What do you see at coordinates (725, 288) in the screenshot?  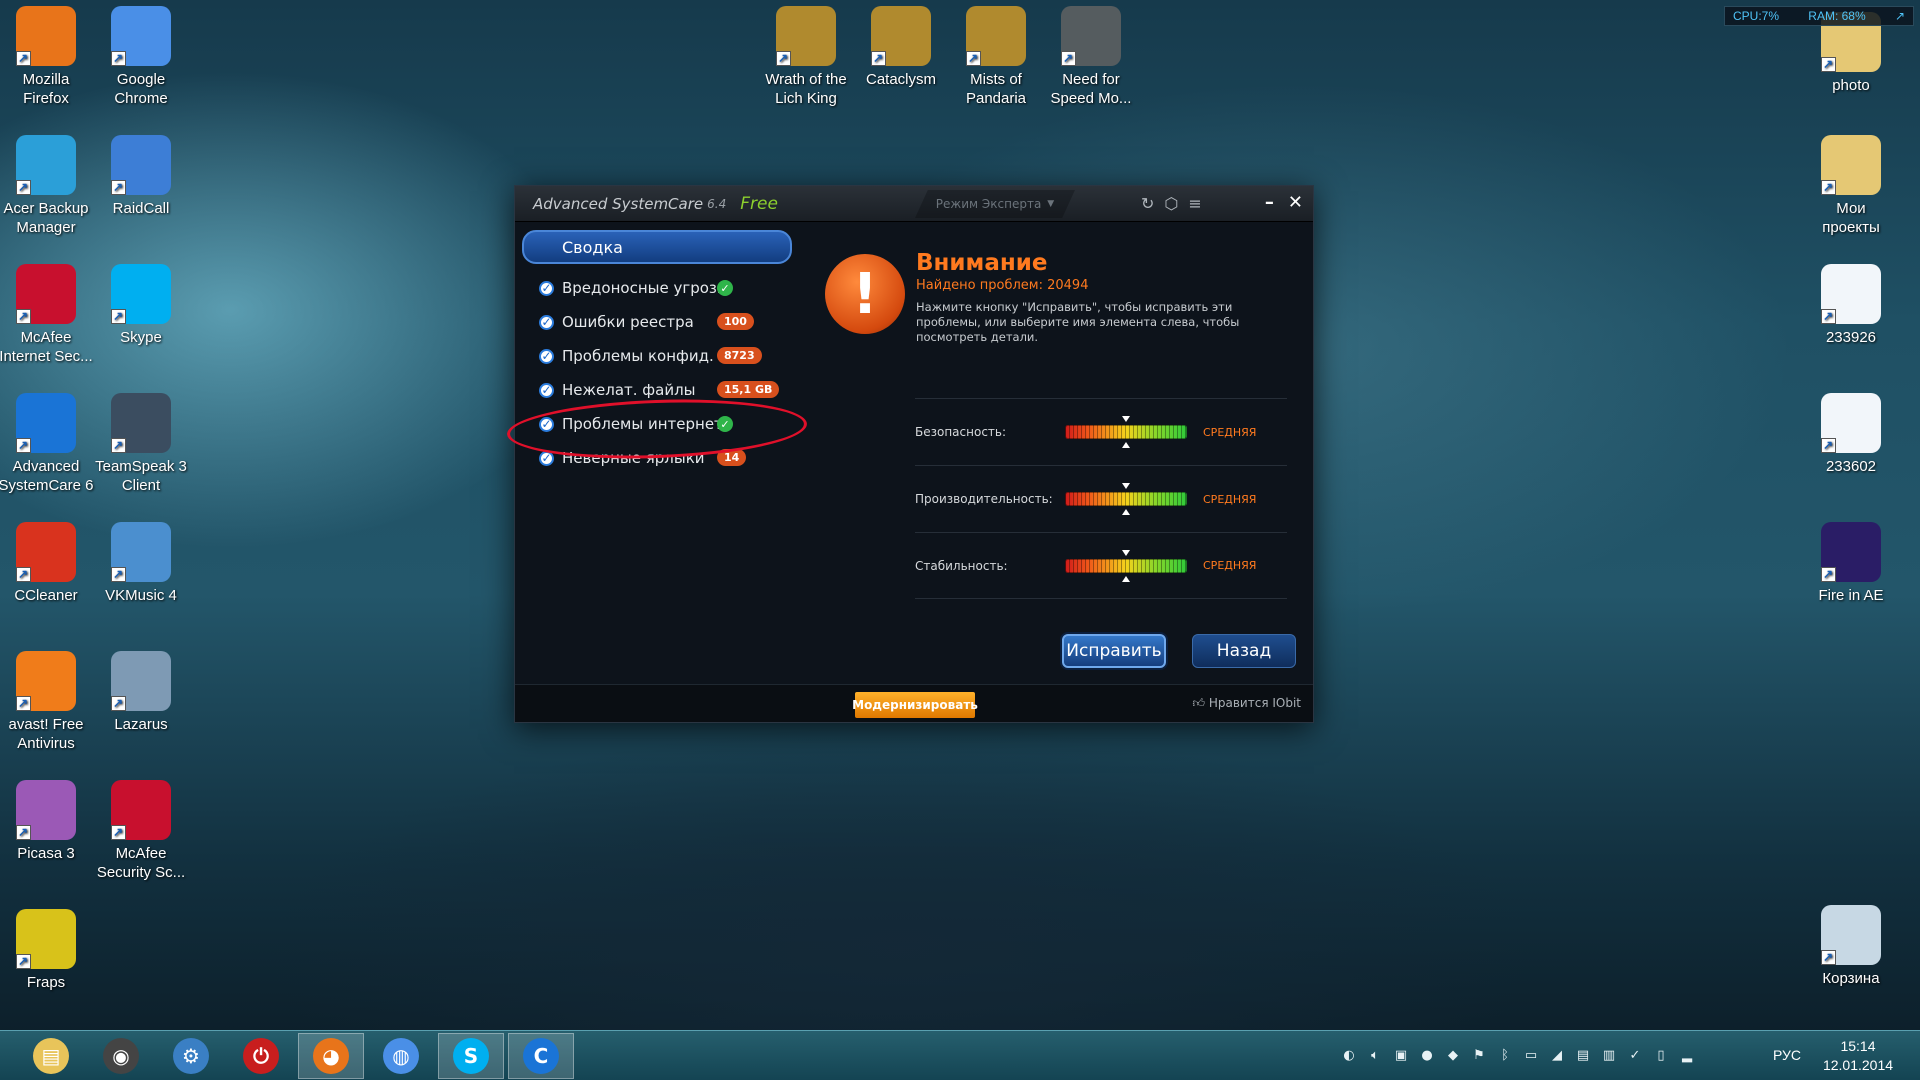 I see `ok-check-icon: ✓` at bounding box center [725, 288].